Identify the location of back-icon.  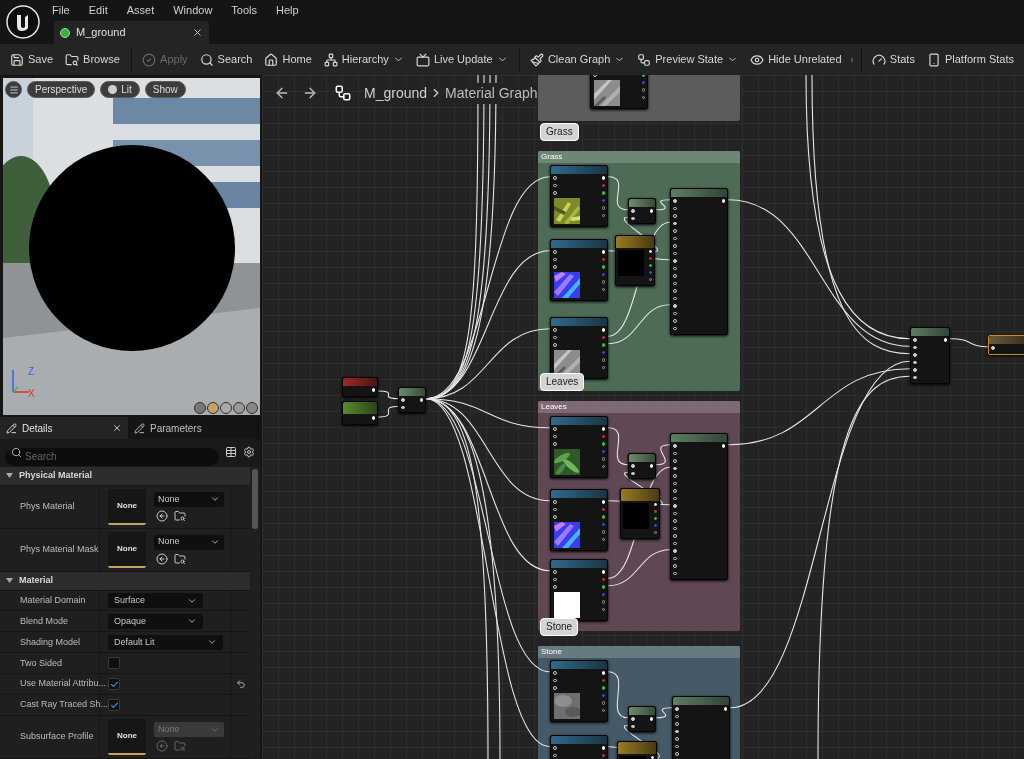
(282, 93).